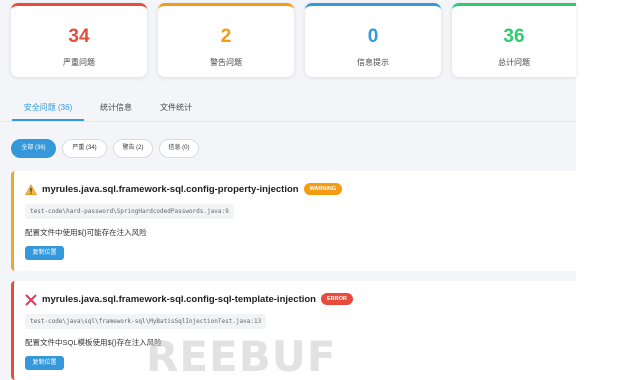 This screenshot has width=644, height=380. What do you see at coordinates (373, 36) in the screenshot?
I see `stat-info-value: 0` at bounding box center [373, 36].